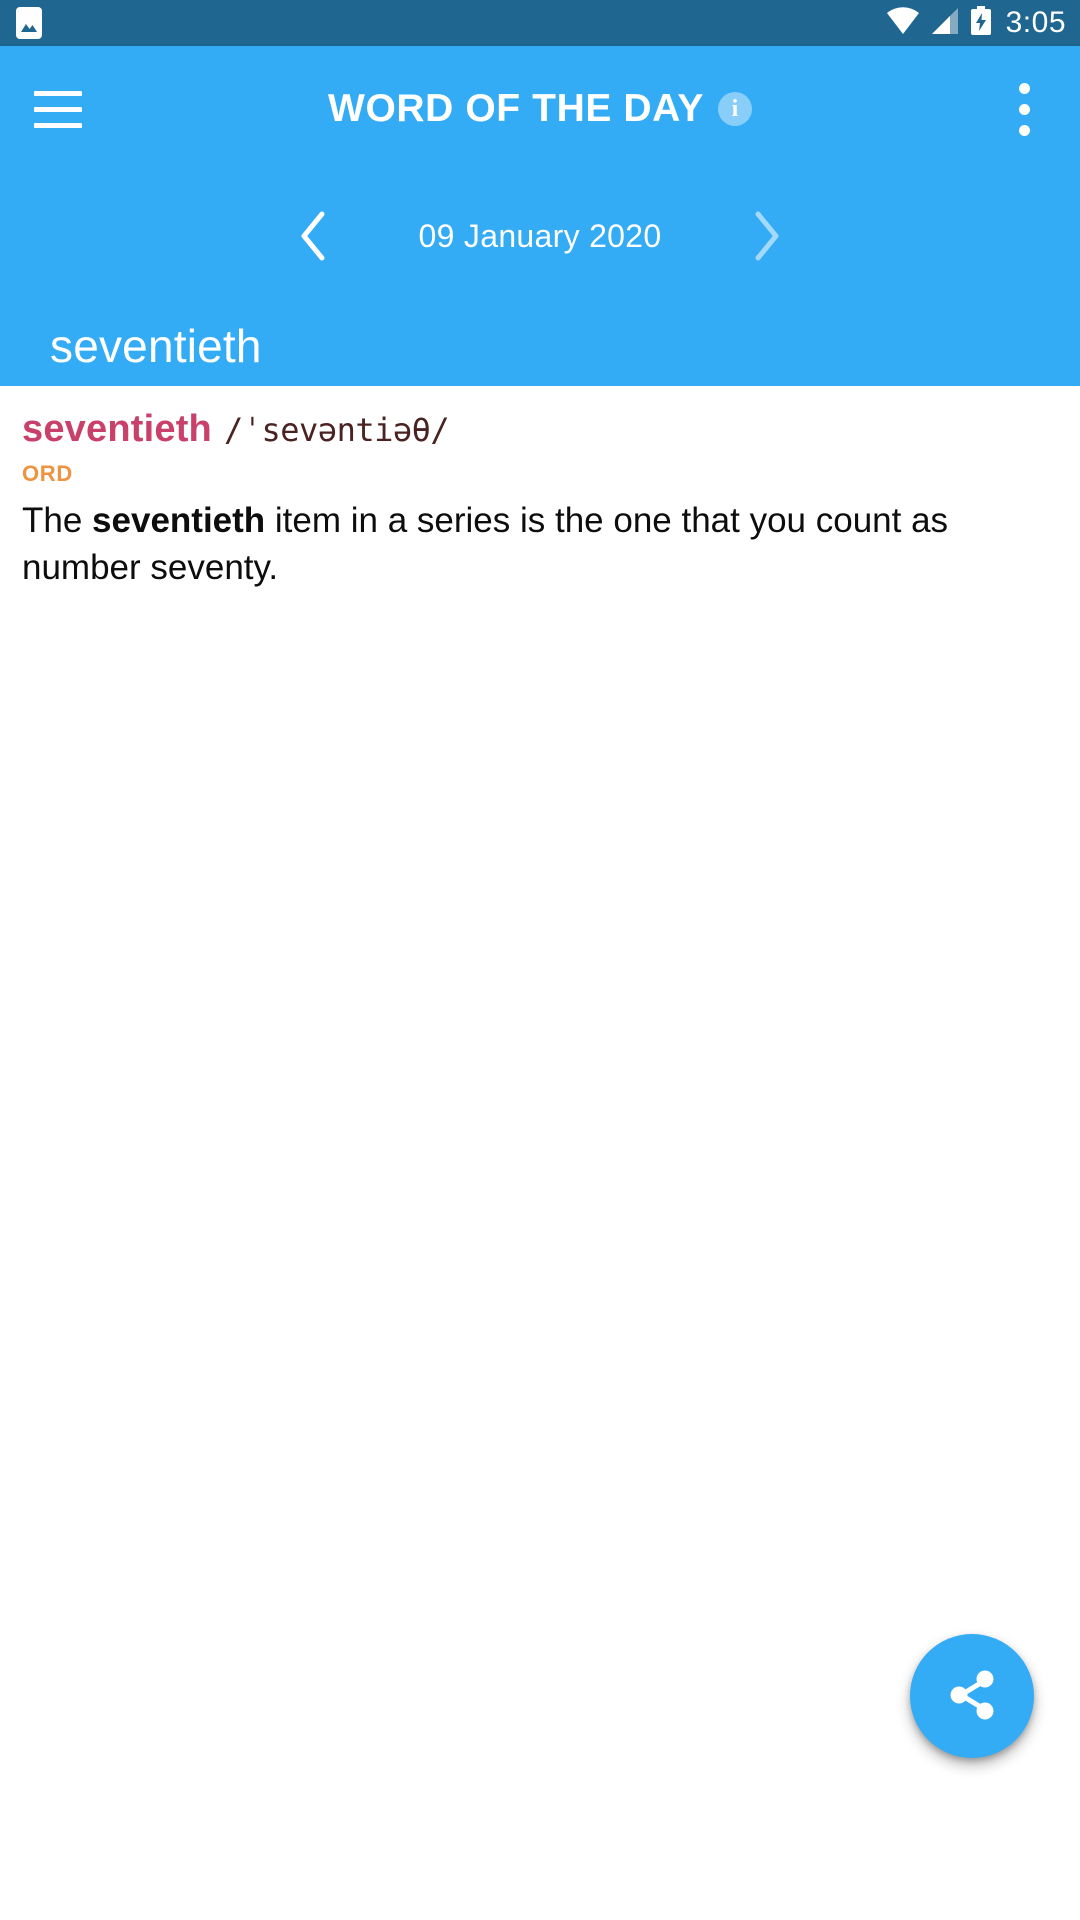 Image resolution: width=1080 pixels, height=1920 pixels. I want to click on app-bar: WORD OF THE DAY i, so click(540, 109).